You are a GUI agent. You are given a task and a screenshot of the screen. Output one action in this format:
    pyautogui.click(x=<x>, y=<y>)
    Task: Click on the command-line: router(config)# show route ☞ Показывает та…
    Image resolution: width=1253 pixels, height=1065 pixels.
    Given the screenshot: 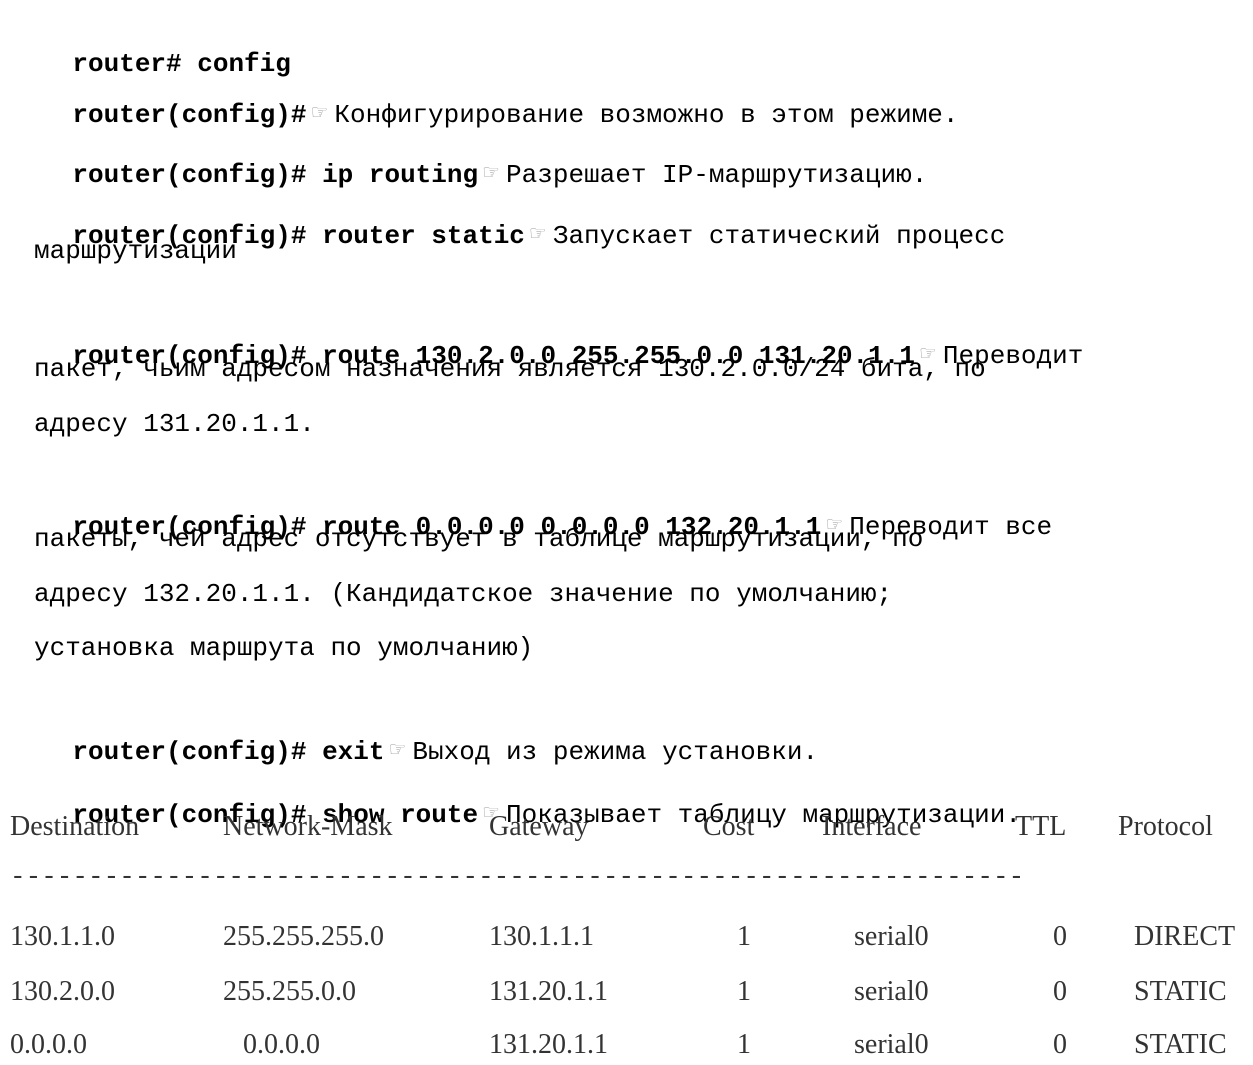 What is the action you would take?
    pyautogui.click(x=515, y=791)
    